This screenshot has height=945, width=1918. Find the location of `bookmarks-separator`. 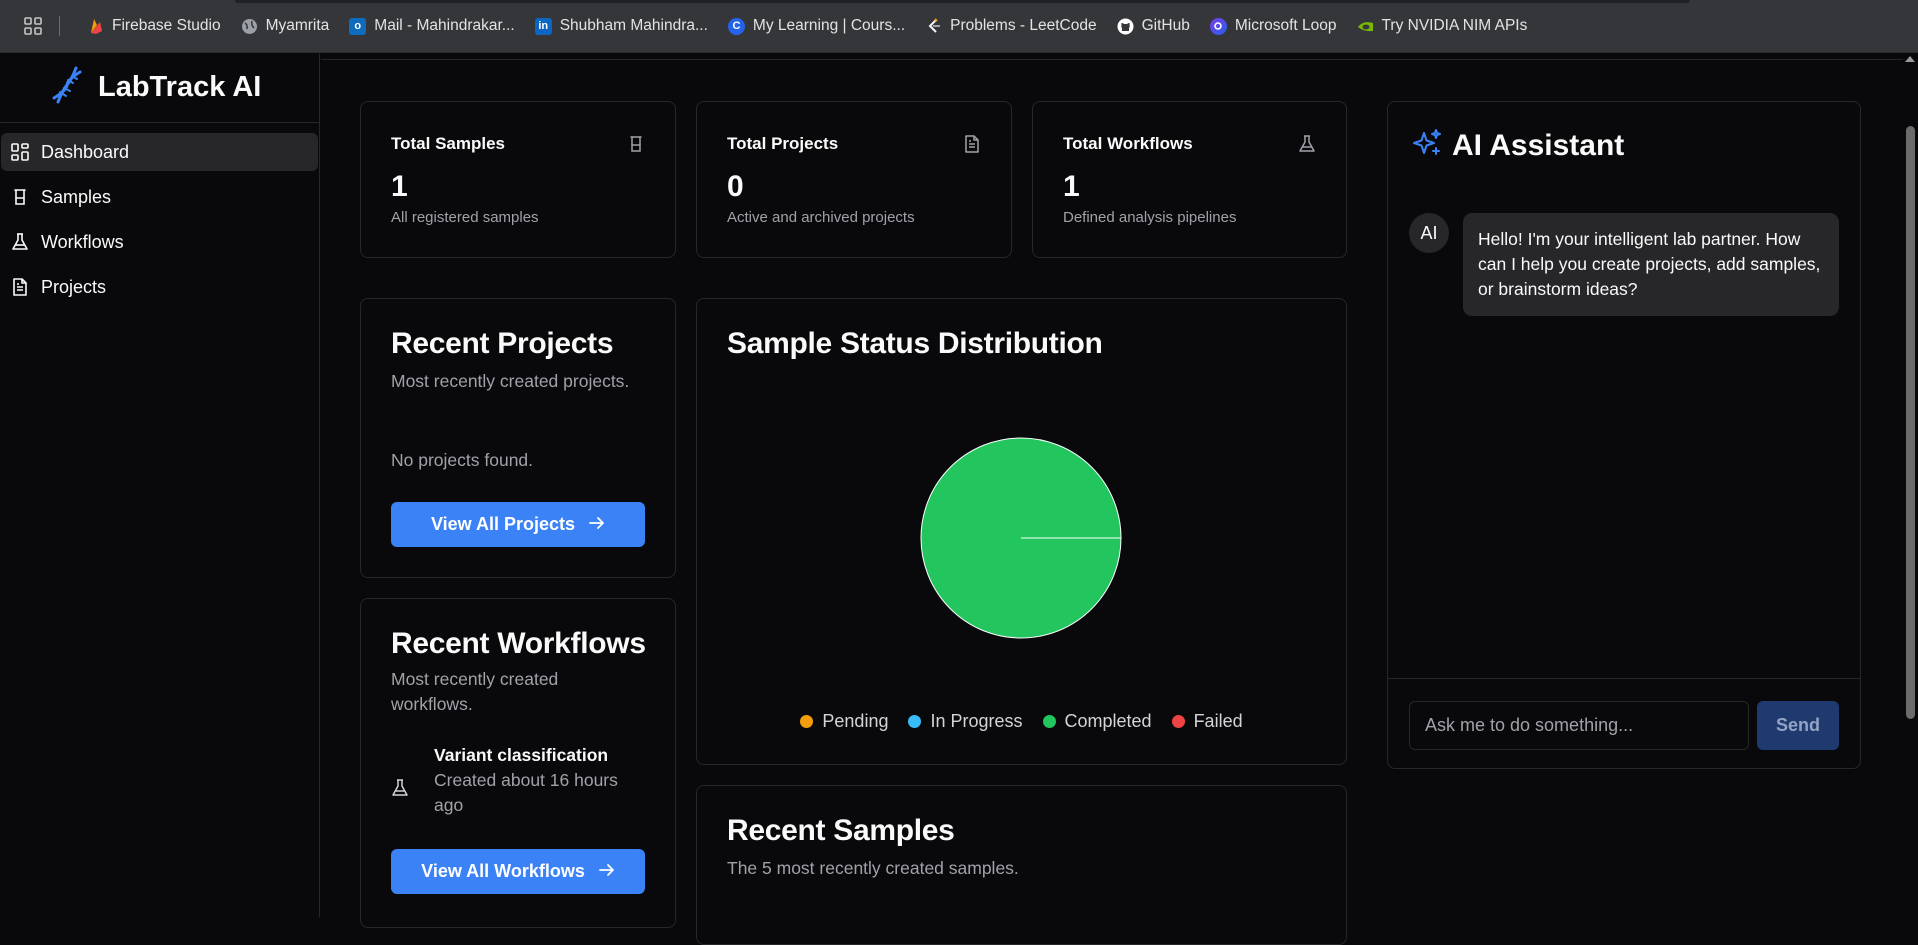

bookmarks-separator is located at coordinates (59, 26).